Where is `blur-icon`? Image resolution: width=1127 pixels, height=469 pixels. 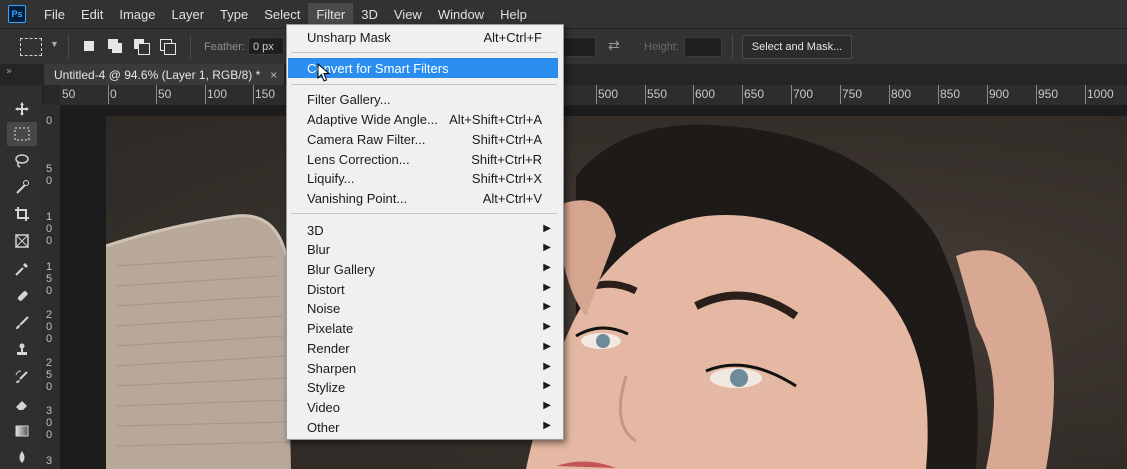
blur-icon is located at coordinates (22, 457).